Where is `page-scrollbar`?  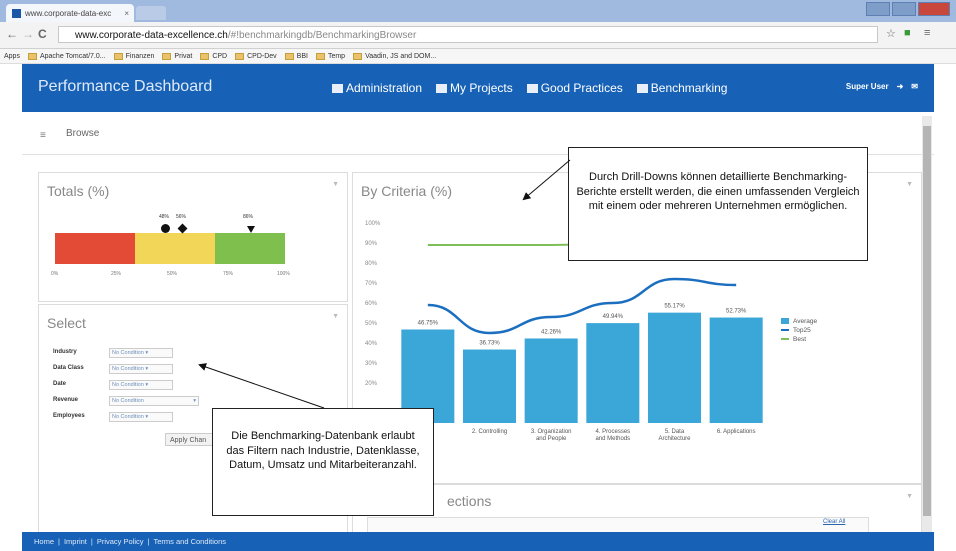
page-scrollbar is located at coordinates (927, 331).